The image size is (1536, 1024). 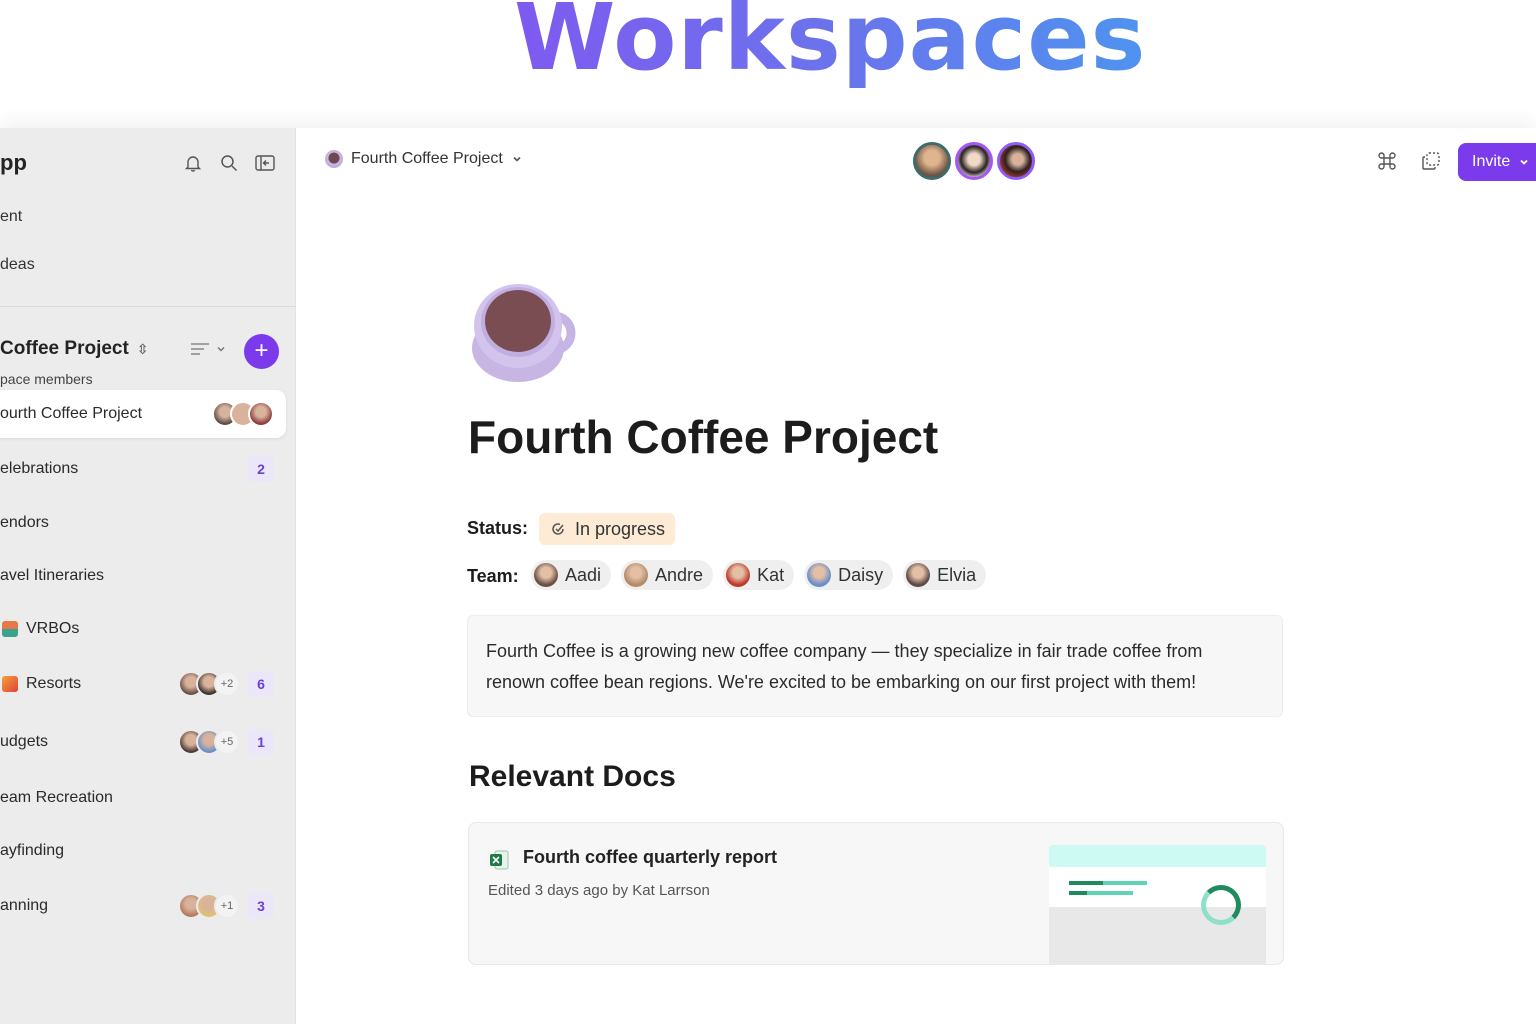 I want to click on sidebar-item: VRBOs, so click(x=143, y=629).